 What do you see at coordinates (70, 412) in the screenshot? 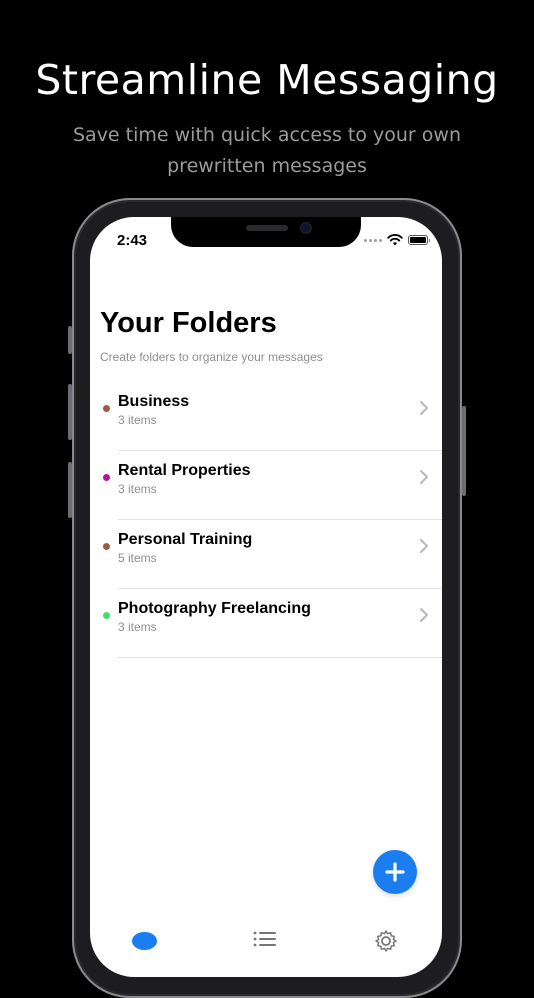
I see `volume-up-button` at bounding box center [70, 412].